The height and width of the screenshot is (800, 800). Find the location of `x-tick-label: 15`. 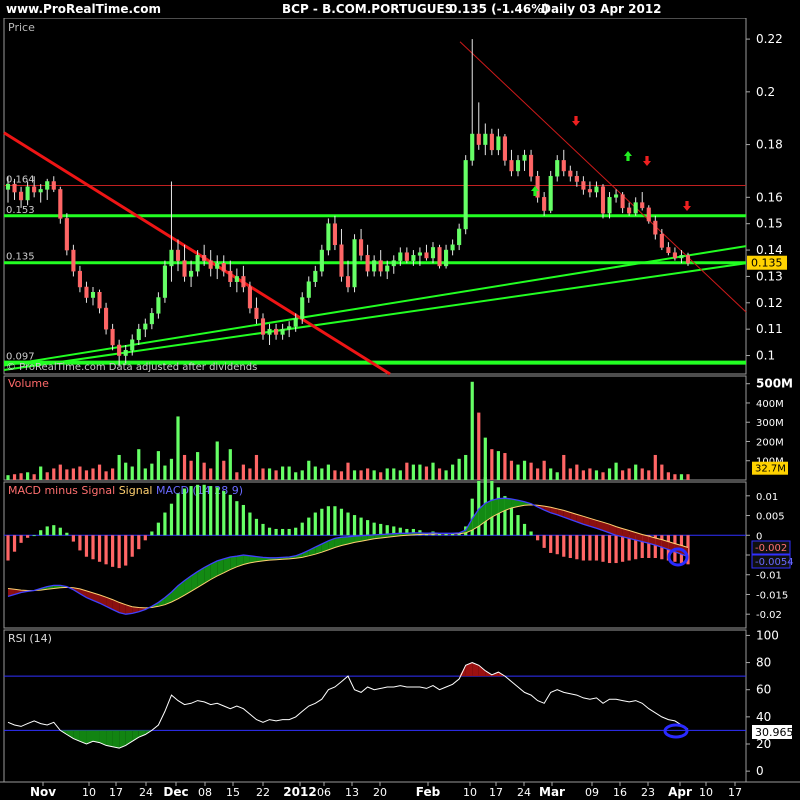

x-tick-label: 15 is located at coordinates (233, 792).